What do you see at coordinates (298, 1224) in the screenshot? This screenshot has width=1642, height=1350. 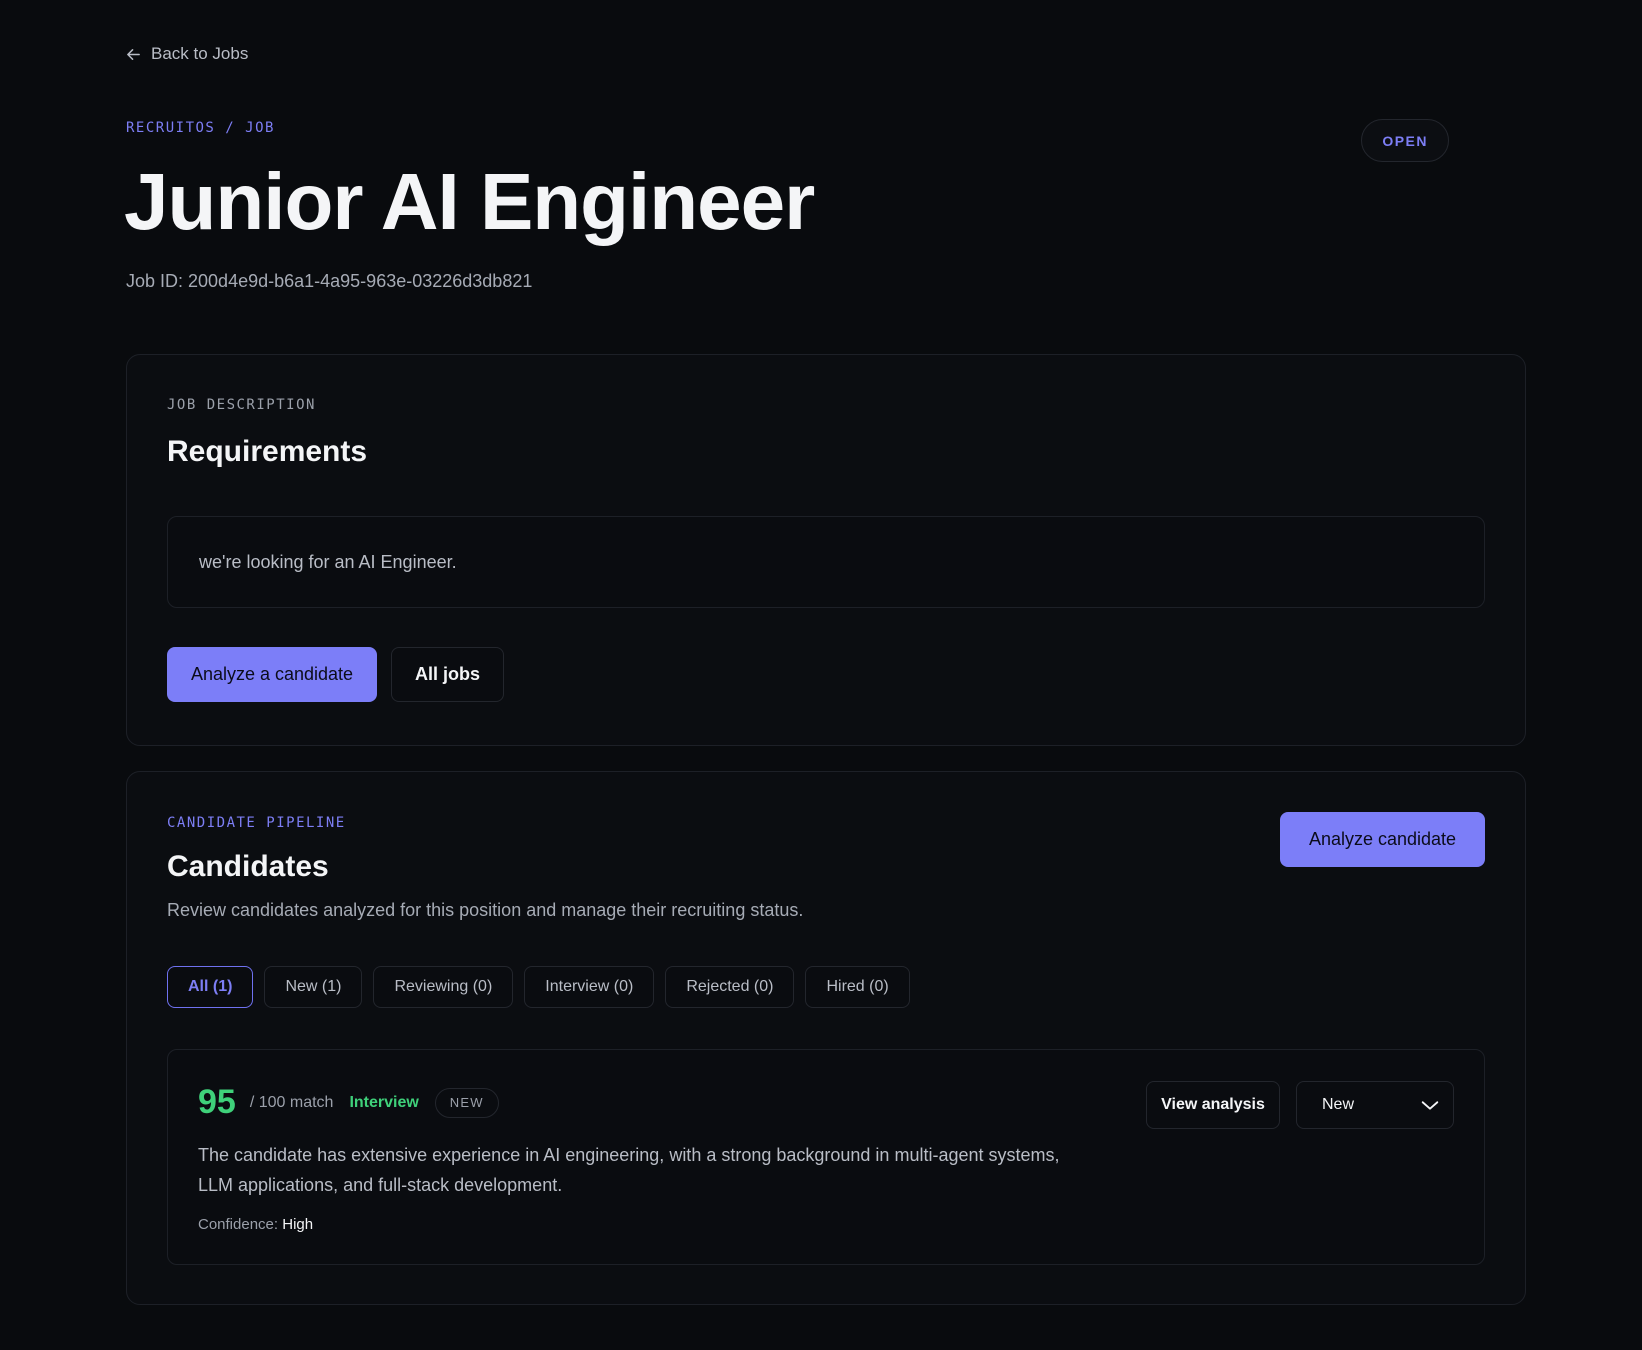 I see `confidence-value: High` at bounding box center [298, 1224].